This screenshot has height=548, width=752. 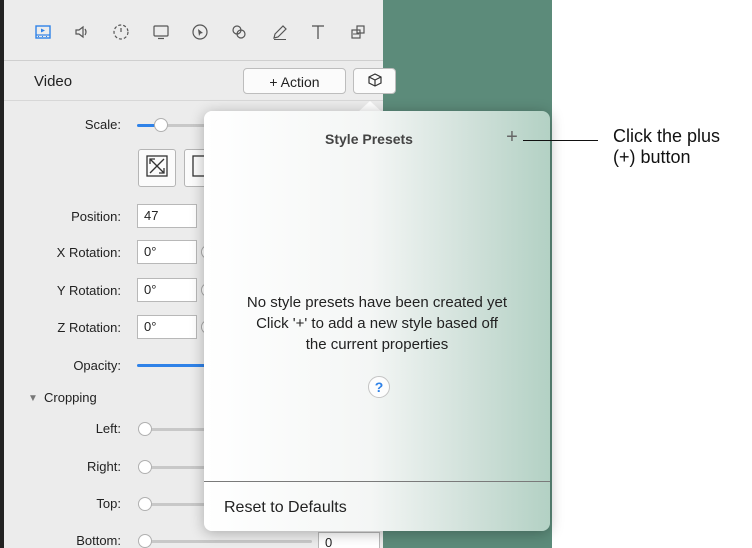 I want to click on callout-annotation: Click the plus (+) button, so click(x=666, y=147).